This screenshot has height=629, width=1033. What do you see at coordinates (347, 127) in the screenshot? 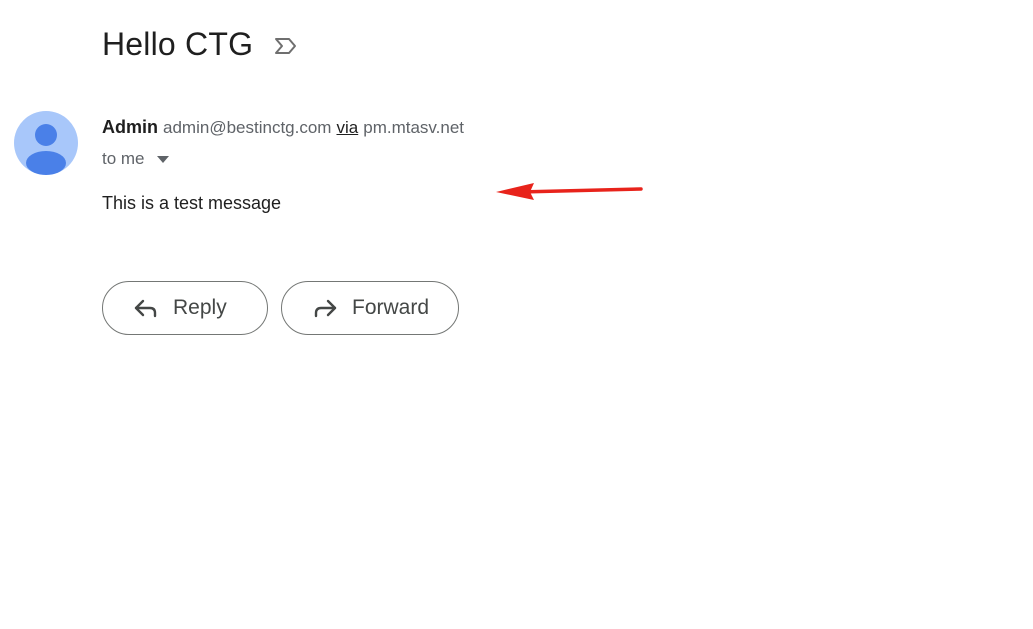
I see `via-link: via` at bounding box center [347, 127].